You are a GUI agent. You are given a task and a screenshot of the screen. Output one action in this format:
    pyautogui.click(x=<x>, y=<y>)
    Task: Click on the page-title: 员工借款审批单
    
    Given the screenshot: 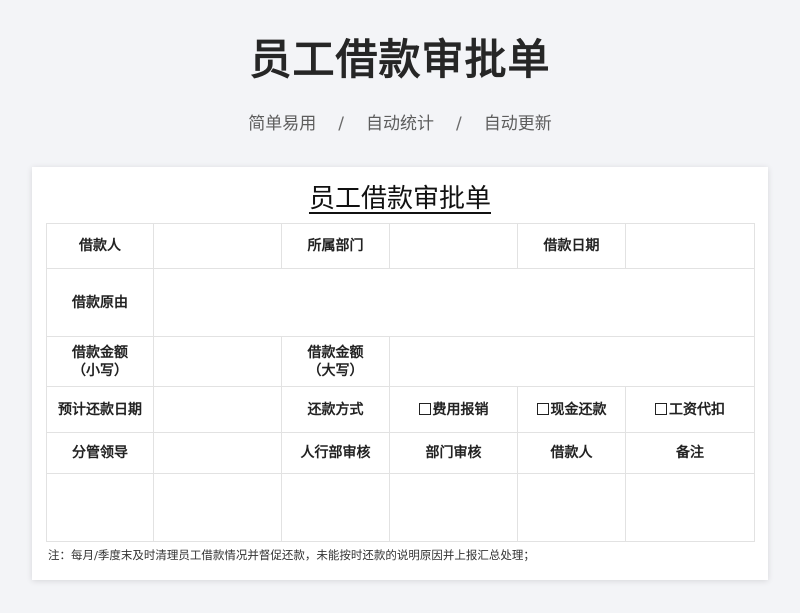 What is the action you would take?
    pyautogui.click(x=400, y=59)
    